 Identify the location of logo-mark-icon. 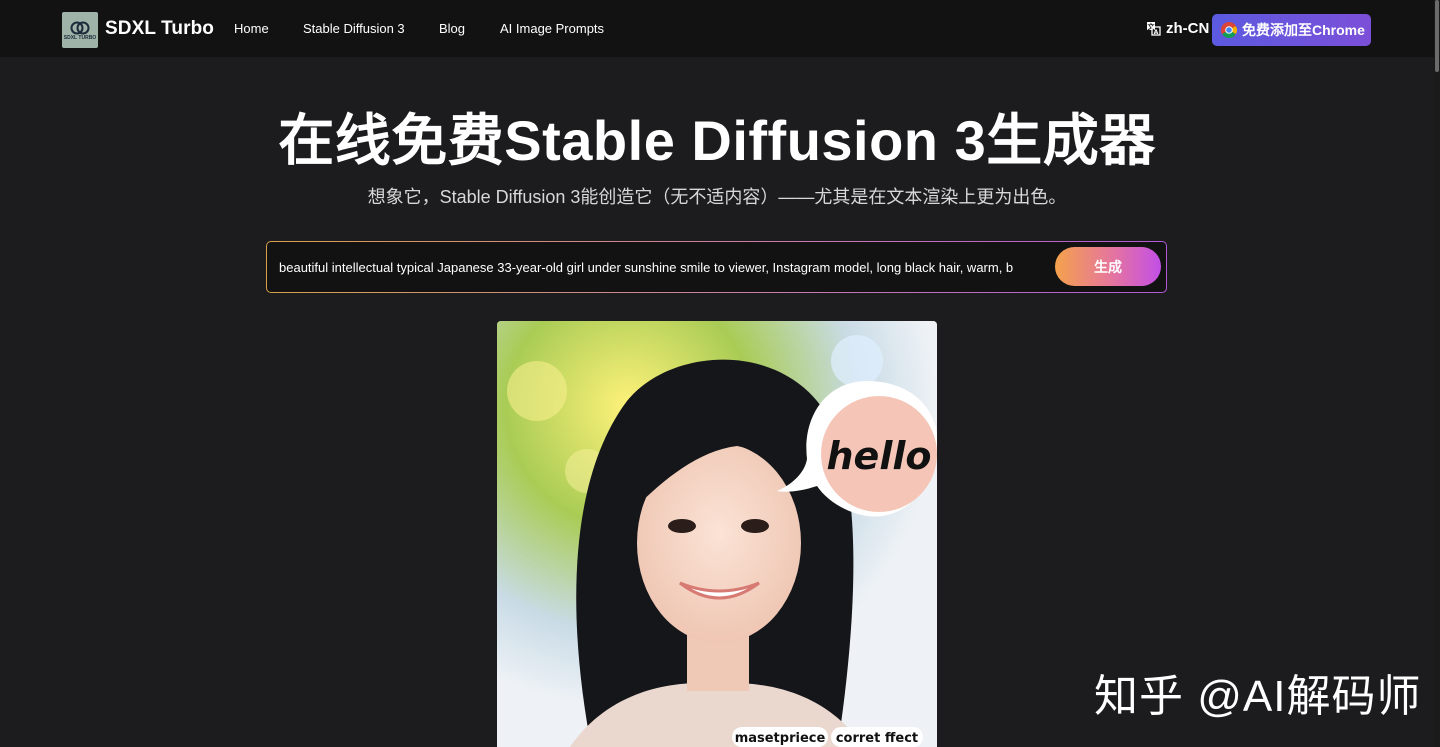
(80, 27).